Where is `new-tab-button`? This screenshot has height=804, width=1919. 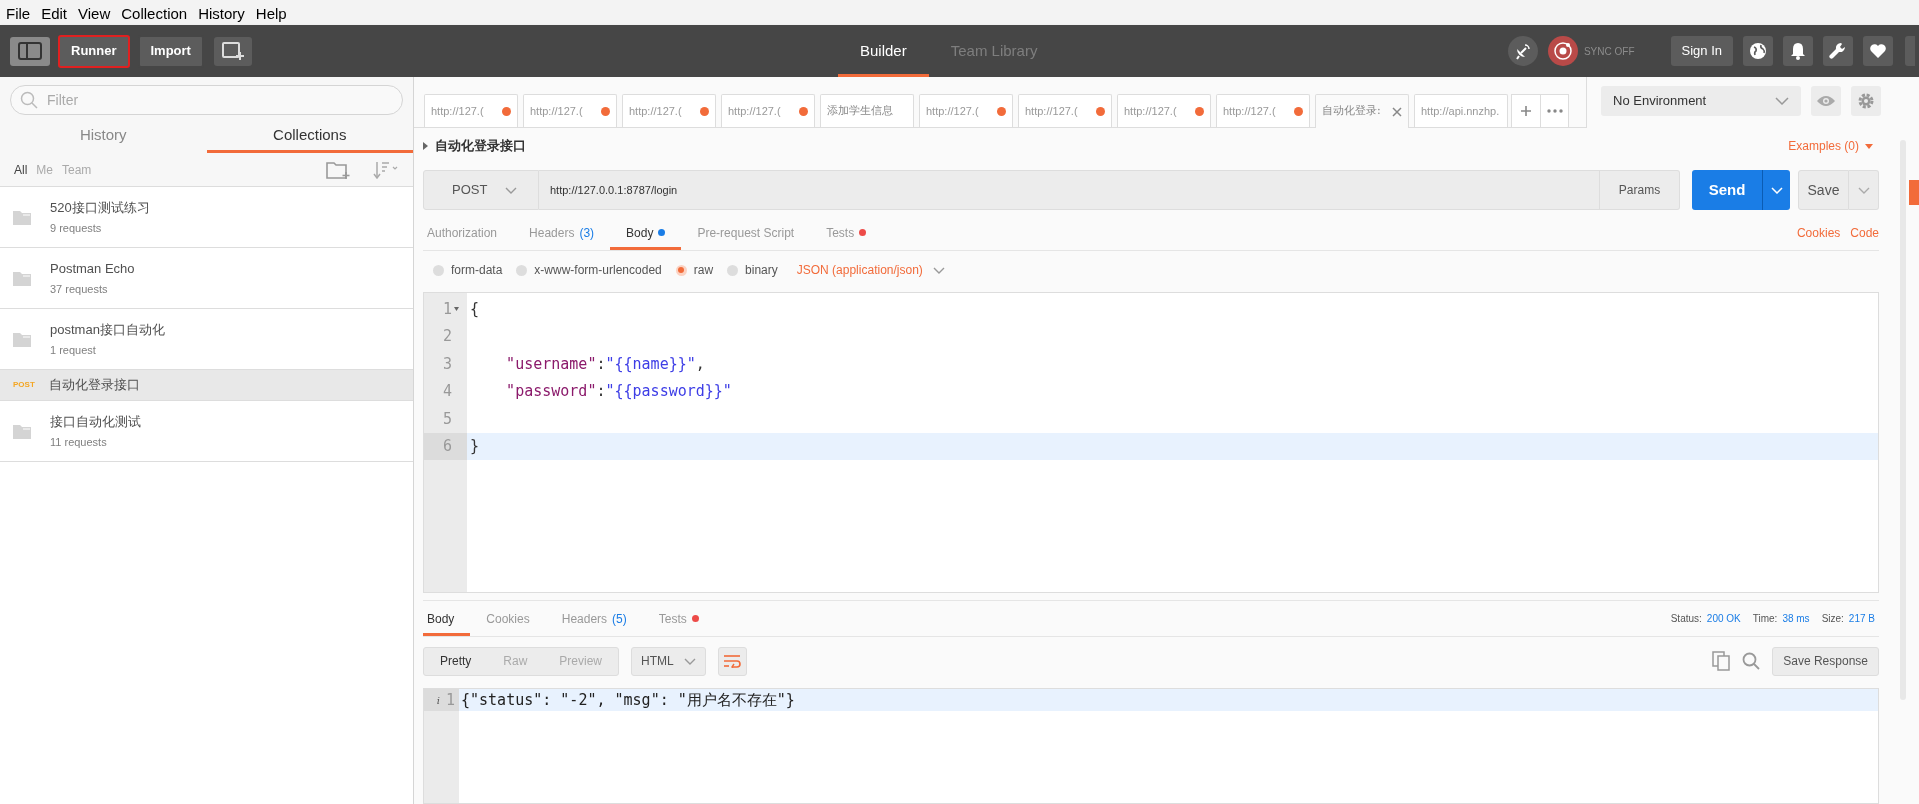
new-tab-button is located at coordinates (232, 51).